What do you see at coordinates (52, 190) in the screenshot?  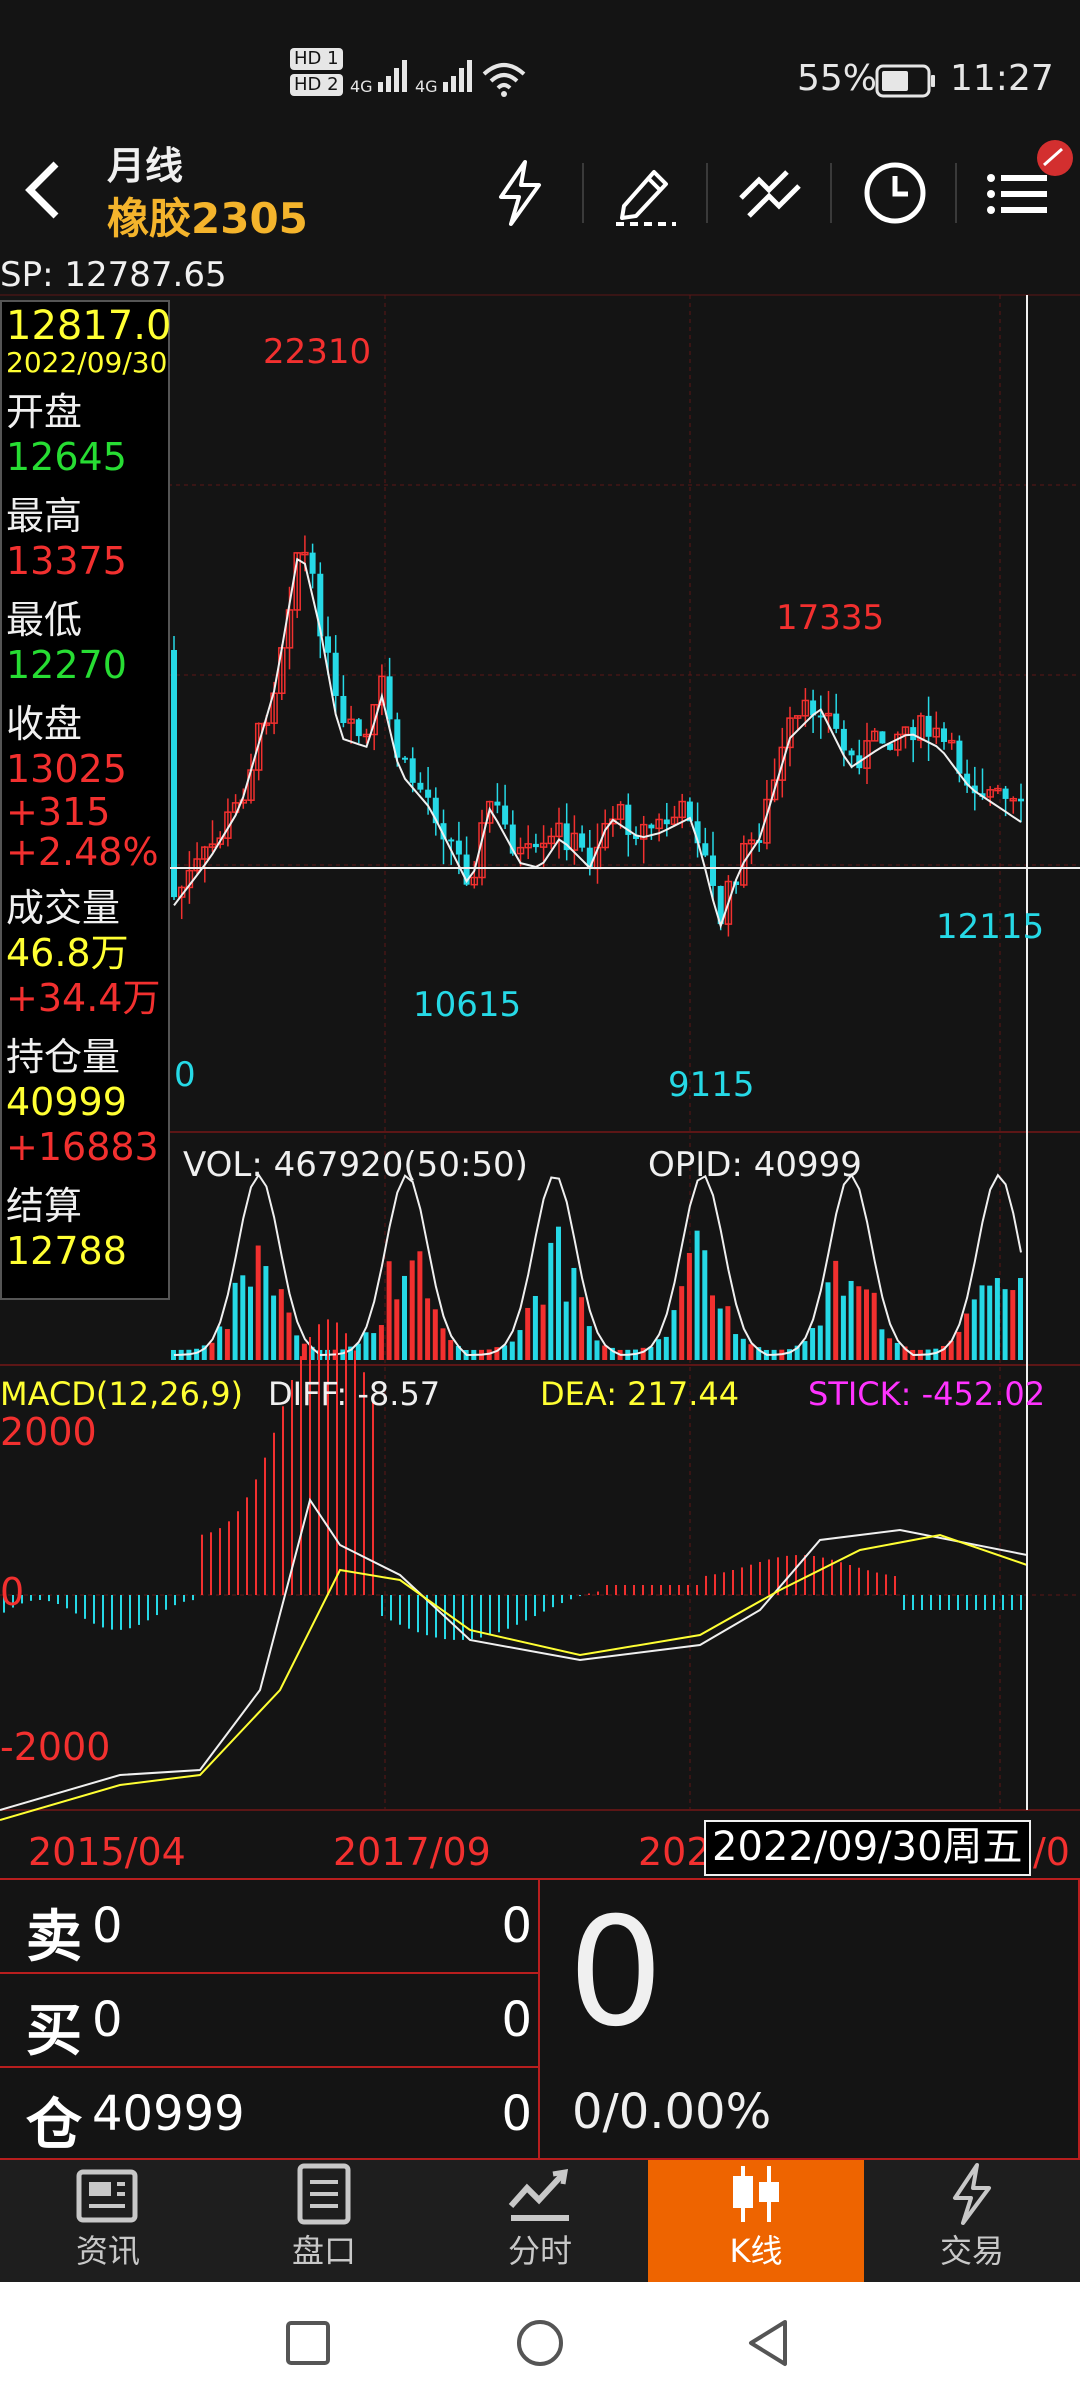 I see `back-button` at bounding box center [52, 190].